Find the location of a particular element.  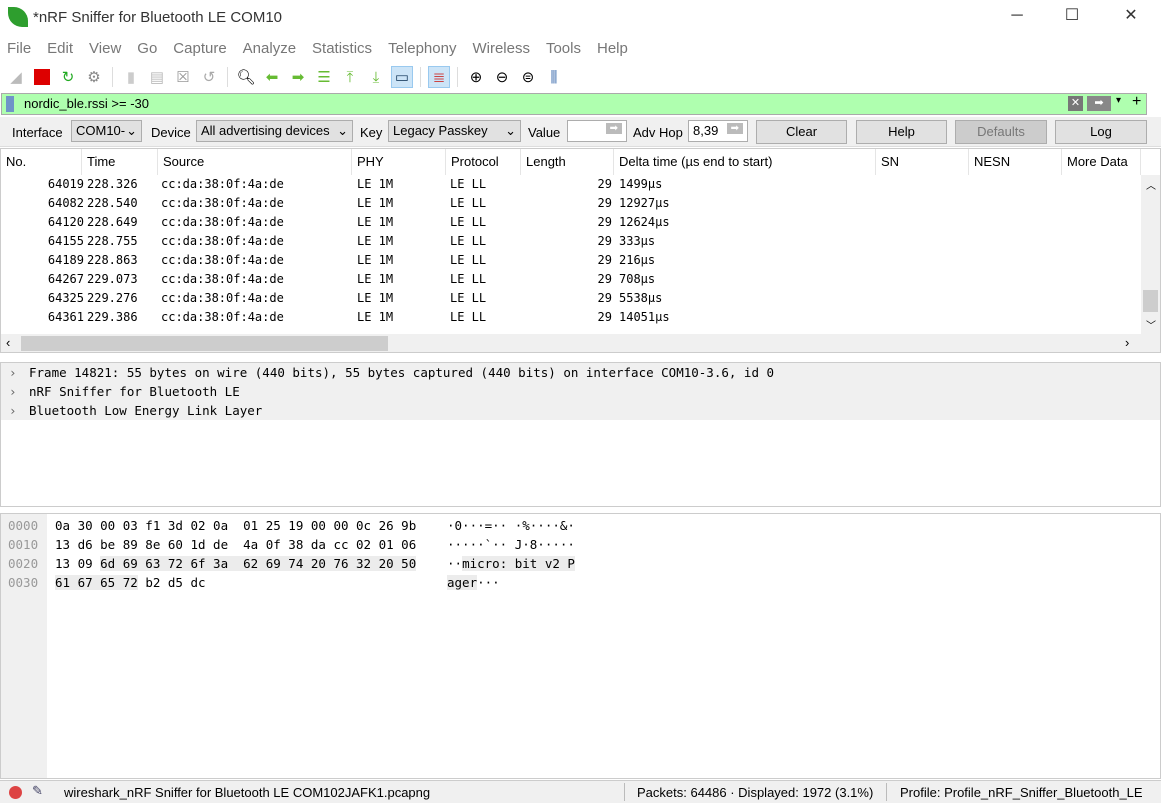

column-header: Time is located at coordinates (120, 162).